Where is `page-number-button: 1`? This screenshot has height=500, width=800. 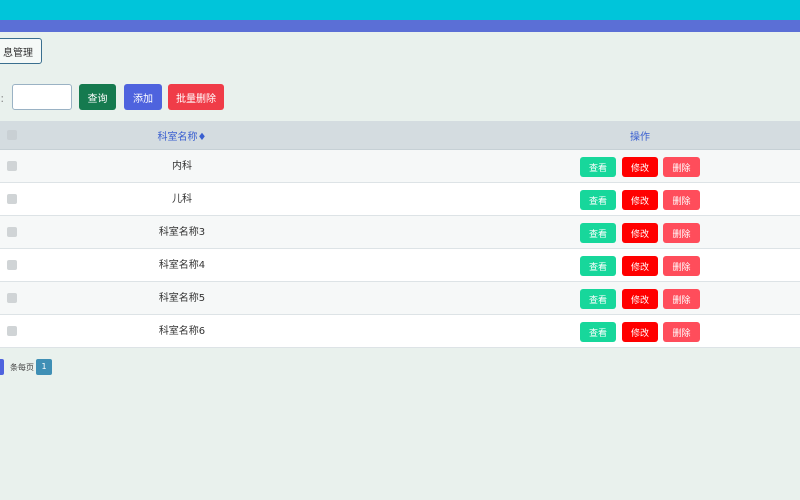
page-number-button: 1 is located at coordinates (44, 367).